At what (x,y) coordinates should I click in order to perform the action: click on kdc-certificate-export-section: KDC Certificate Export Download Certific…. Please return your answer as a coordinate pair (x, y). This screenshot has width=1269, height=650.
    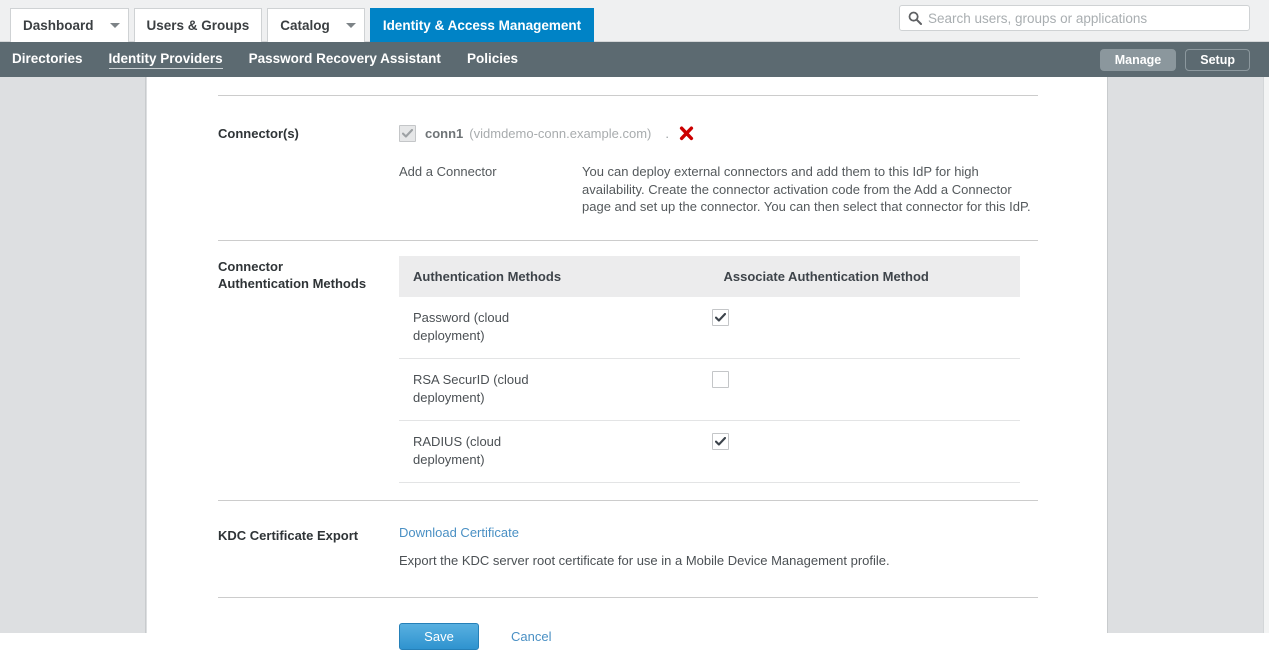
    Looking at the image, I should click on (628, 549).